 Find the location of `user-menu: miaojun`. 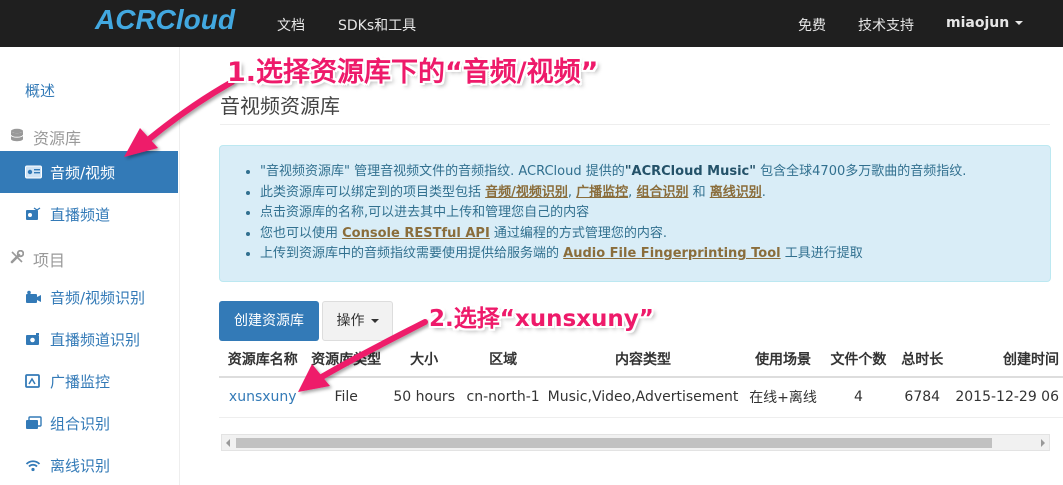

user-menu: miaojun is located at coordinates (985, 23).